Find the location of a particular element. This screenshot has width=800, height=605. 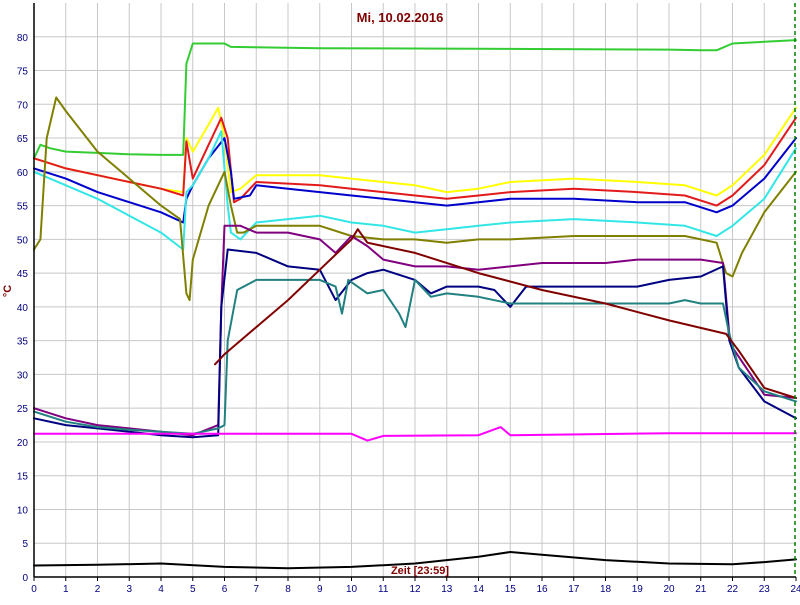

x-tick-label: 18 is located at coordinates (606, 589).